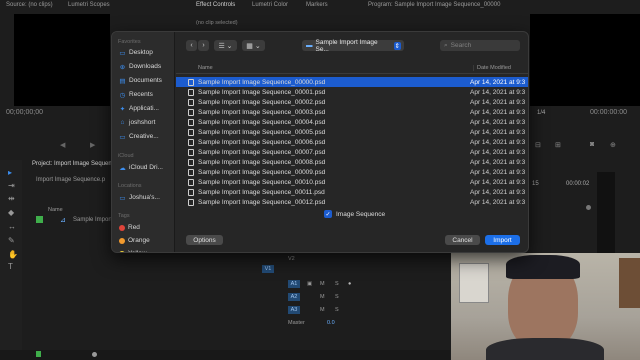 The width and height of the screenshot is (640, 360). Describe the element at coordinates (337, 284) in the screenshot. I see `solo-icon: S` at that location.